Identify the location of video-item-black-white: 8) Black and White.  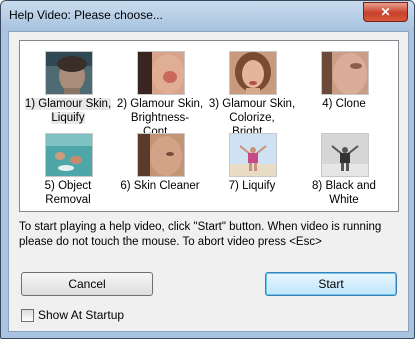
(344, 169).